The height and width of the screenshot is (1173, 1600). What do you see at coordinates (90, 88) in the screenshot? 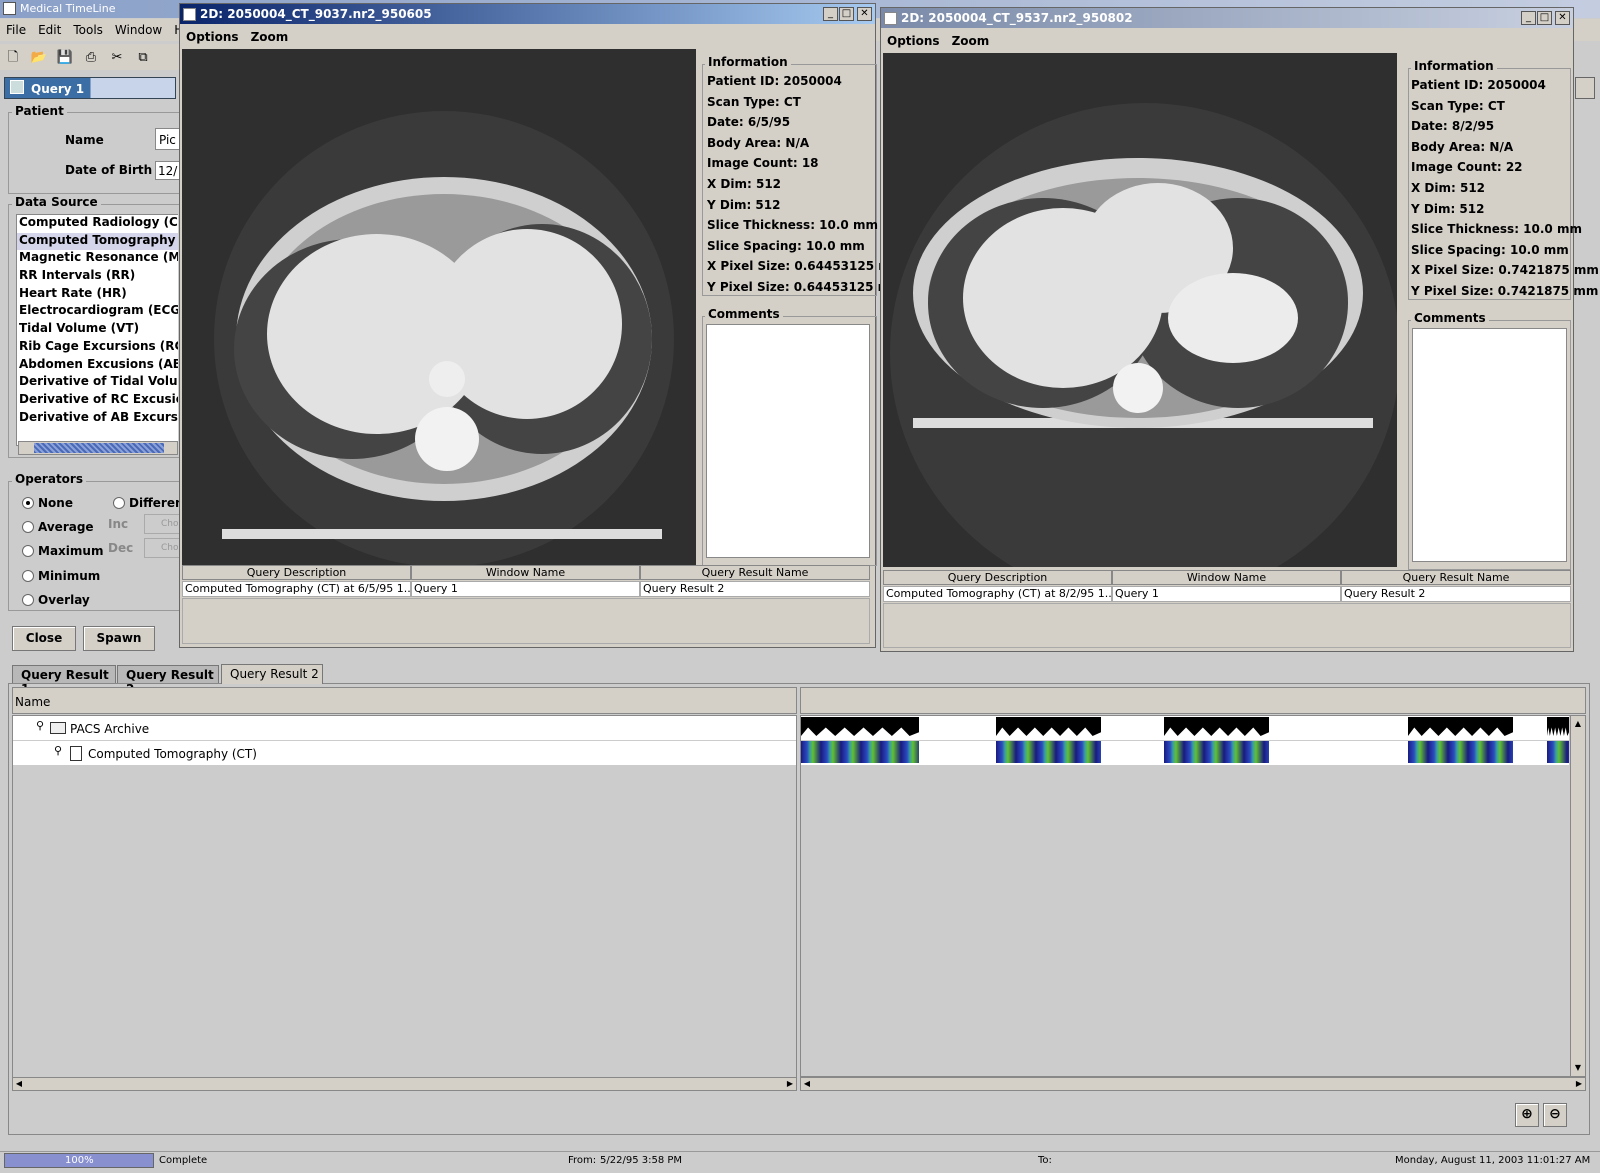
I see `query-frame-title: Query 1` at bounding box center [90, 88].